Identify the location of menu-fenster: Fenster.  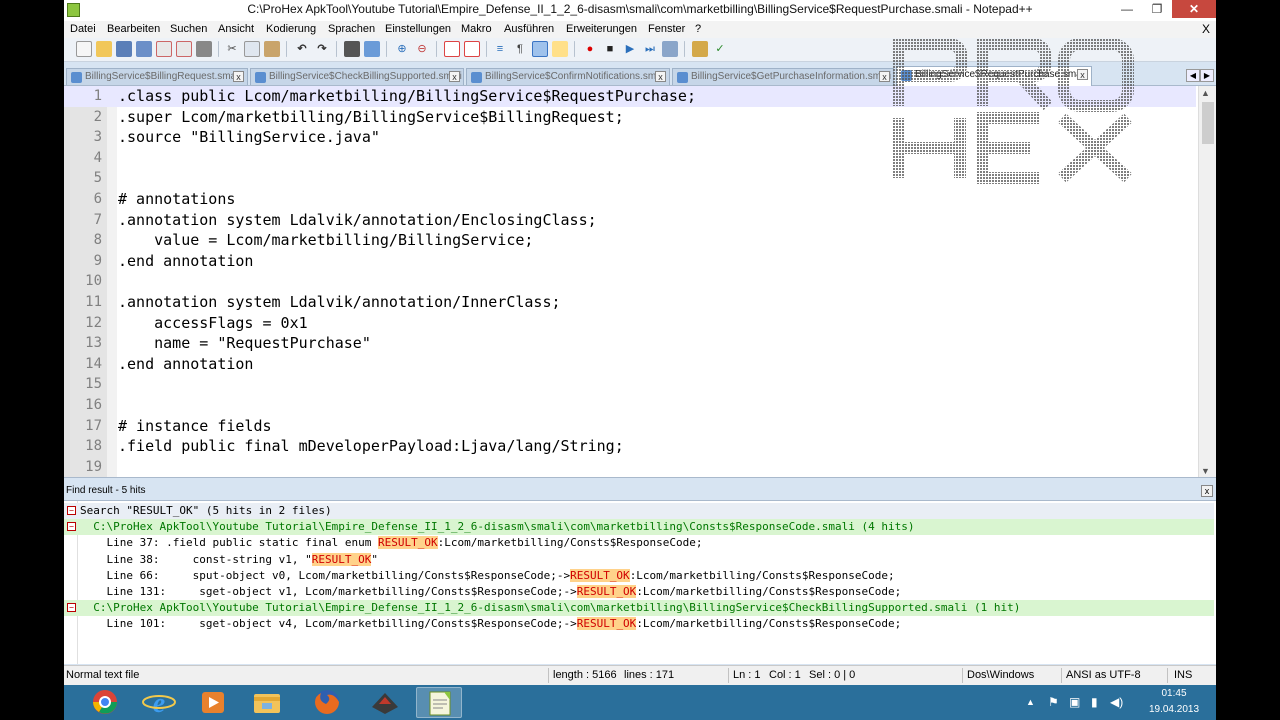
(666, 29).